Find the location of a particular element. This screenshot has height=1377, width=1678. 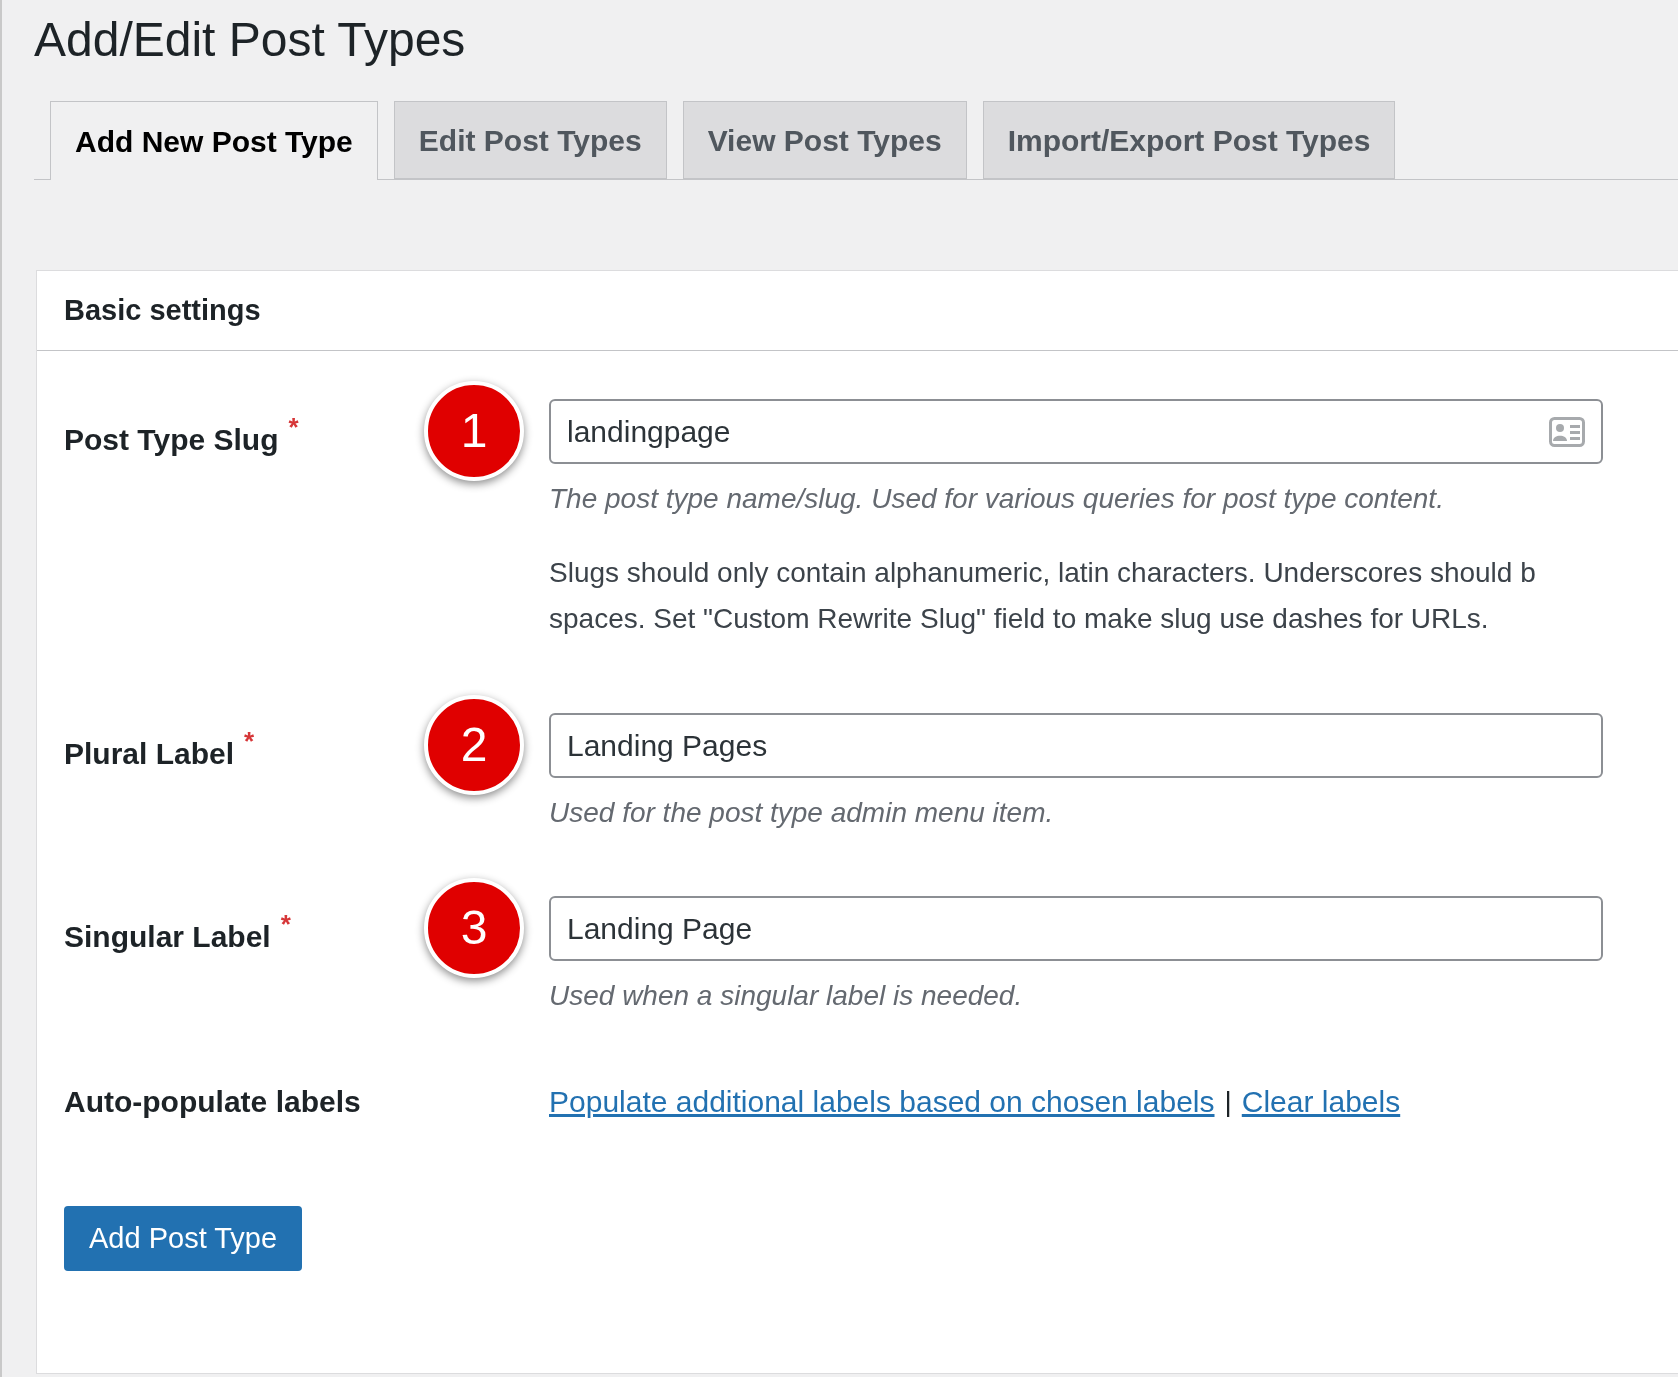

text-input: landingpage is located at coordinates (1076, 431).